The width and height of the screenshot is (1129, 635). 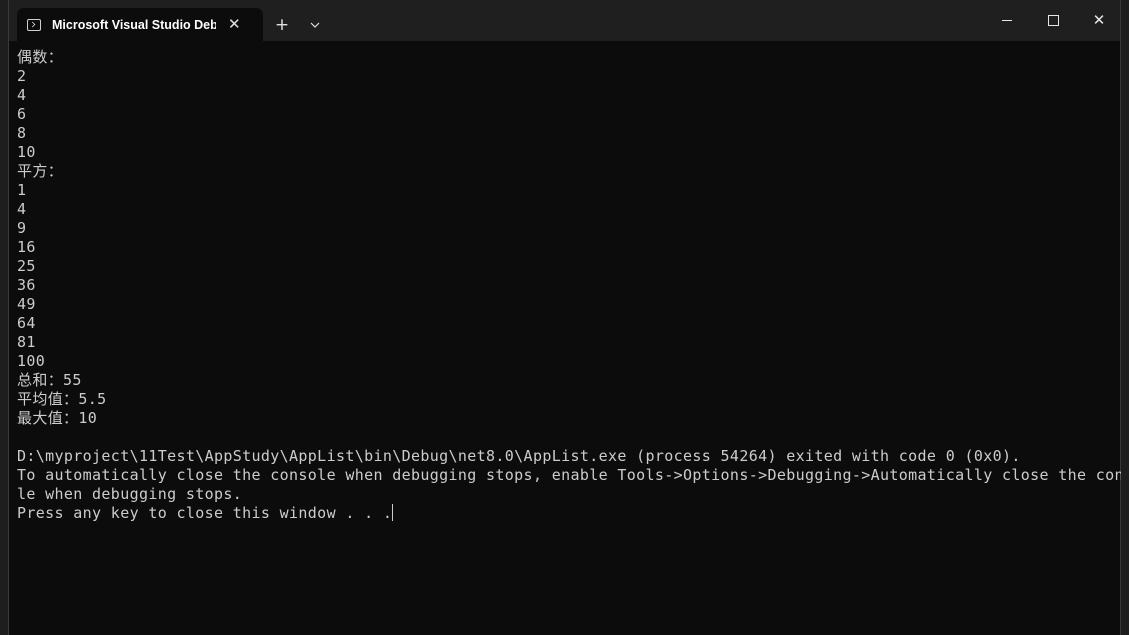 What do you see at coordinates (40, 171) in the screenshot?
I see `console-line: 平方：` at bounding box center [40, 171].